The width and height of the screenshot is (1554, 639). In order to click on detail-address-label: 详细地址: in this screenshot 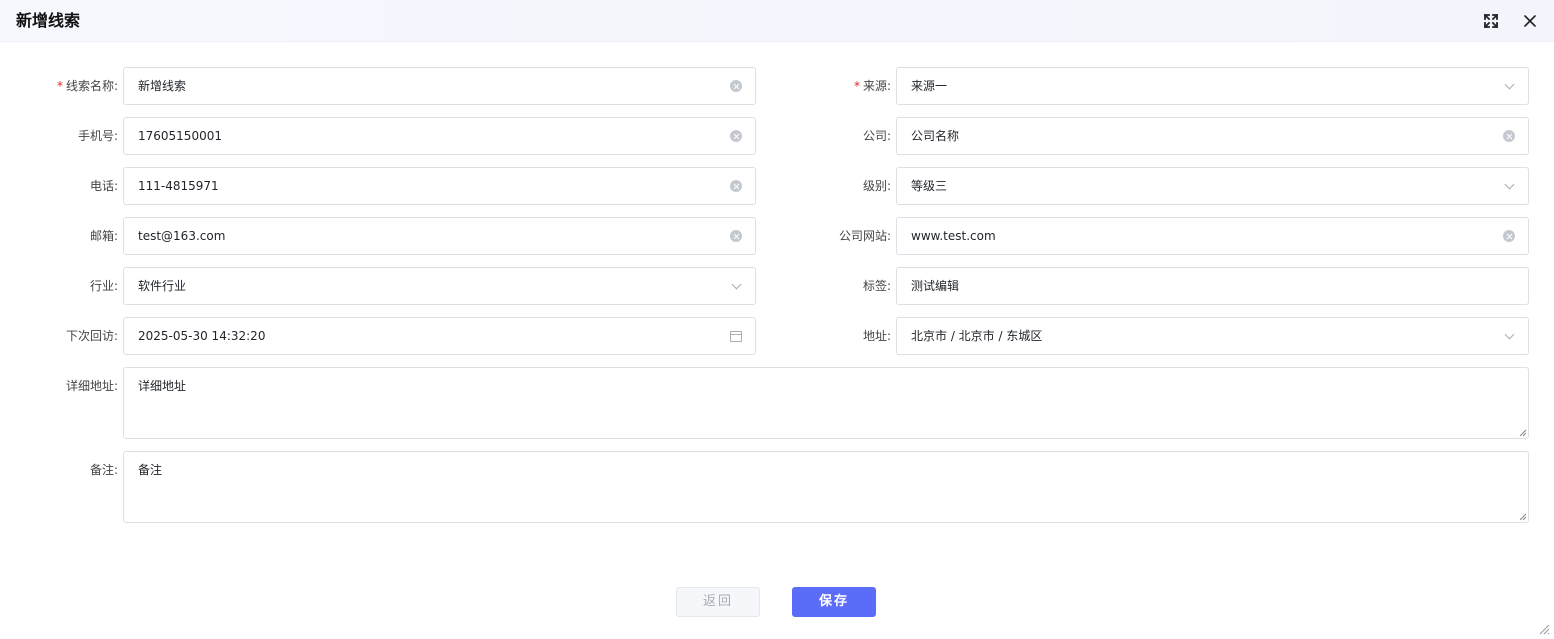, I will do `click(91, 386)`.